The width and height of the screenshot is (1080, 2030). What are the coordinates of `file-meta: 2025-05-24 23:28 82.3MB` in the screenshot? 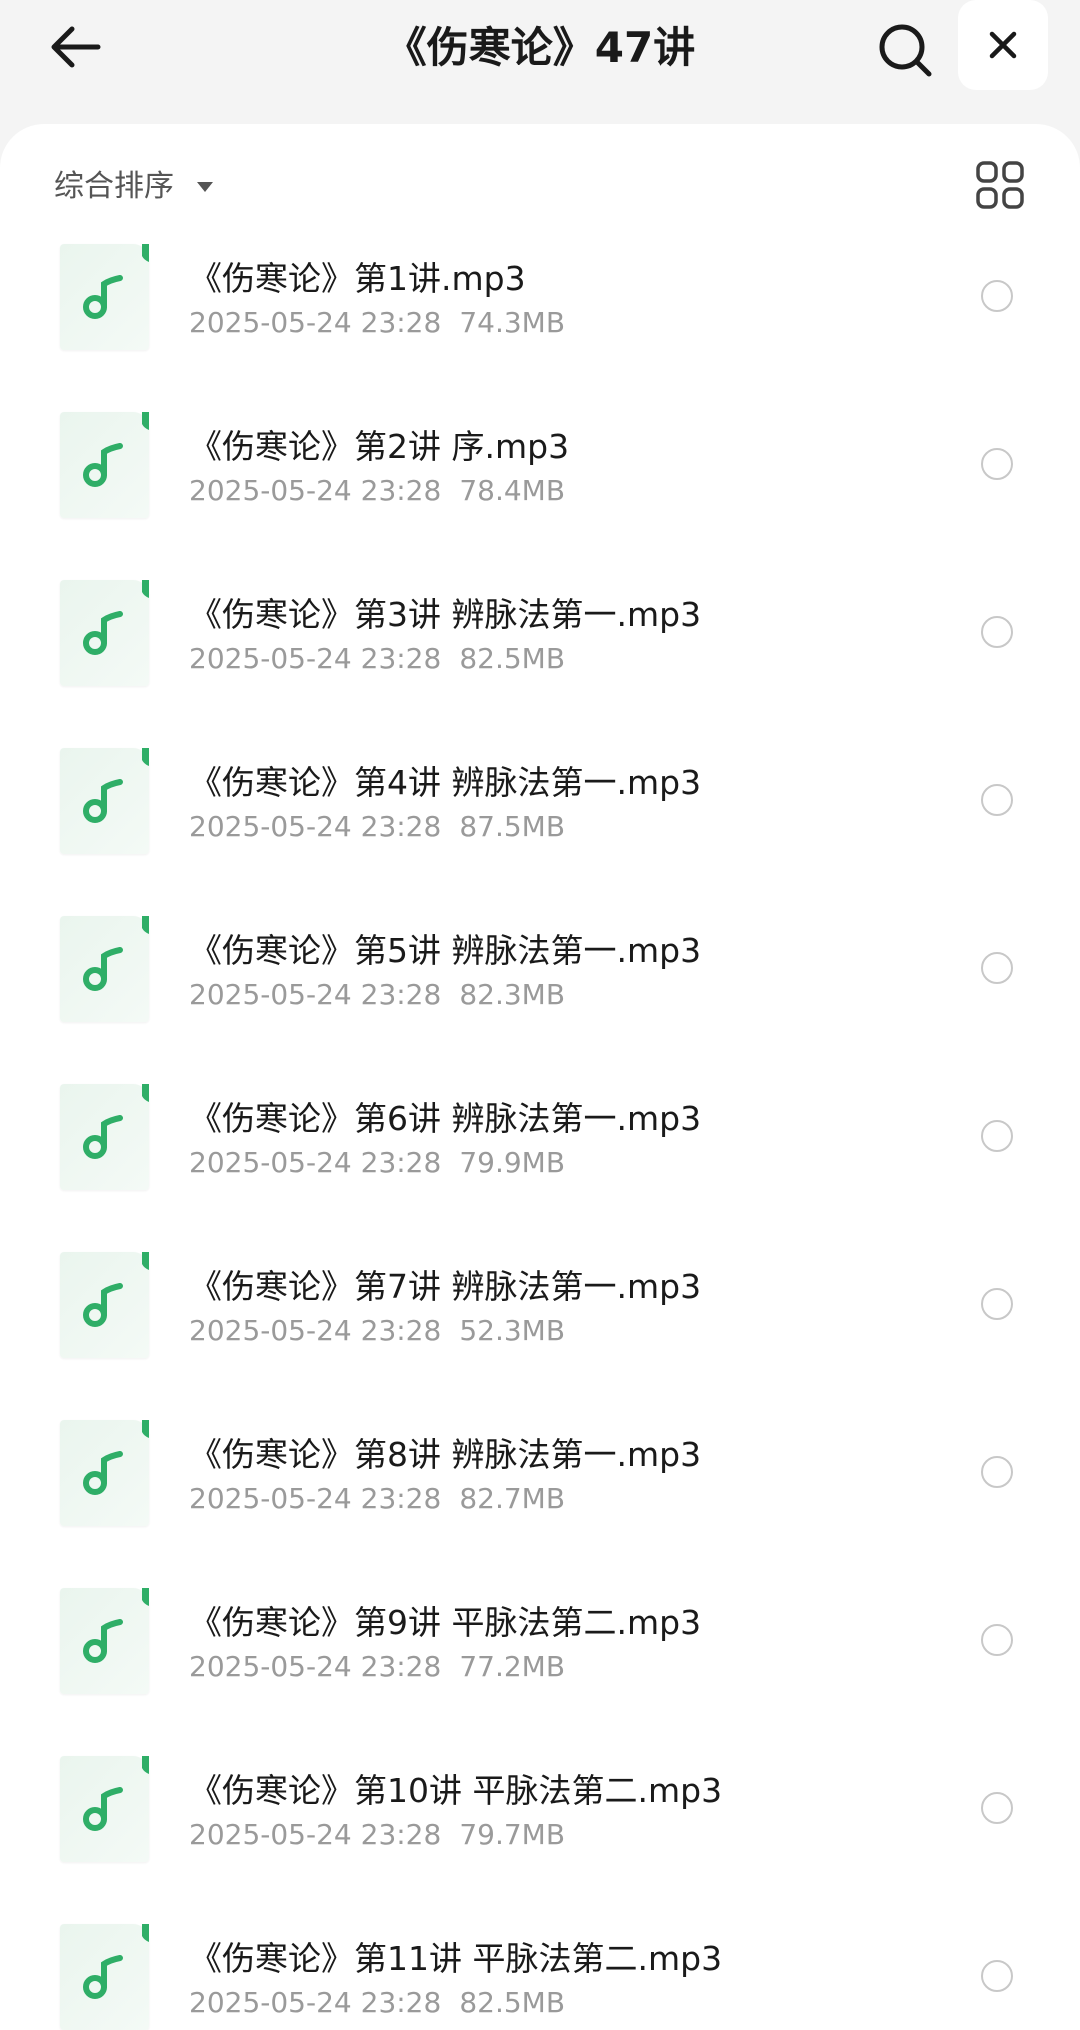 It's located at (377, 994).